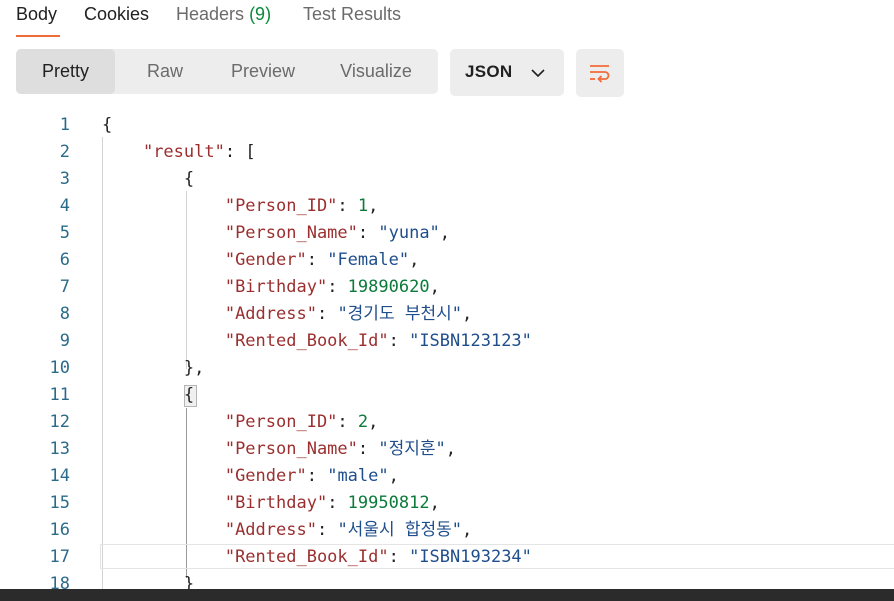 Image resolution: width=894 pixels, height=601 pixels. Describe the element at coordinates (399, 530) in the screenshot. I see `json-string: "서울시 합정동"` at that location.